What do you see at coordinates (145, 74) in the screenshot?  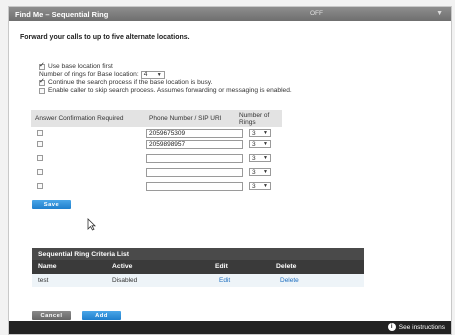 I see `rings-base-value: 4` at bounding box center [145, 74].